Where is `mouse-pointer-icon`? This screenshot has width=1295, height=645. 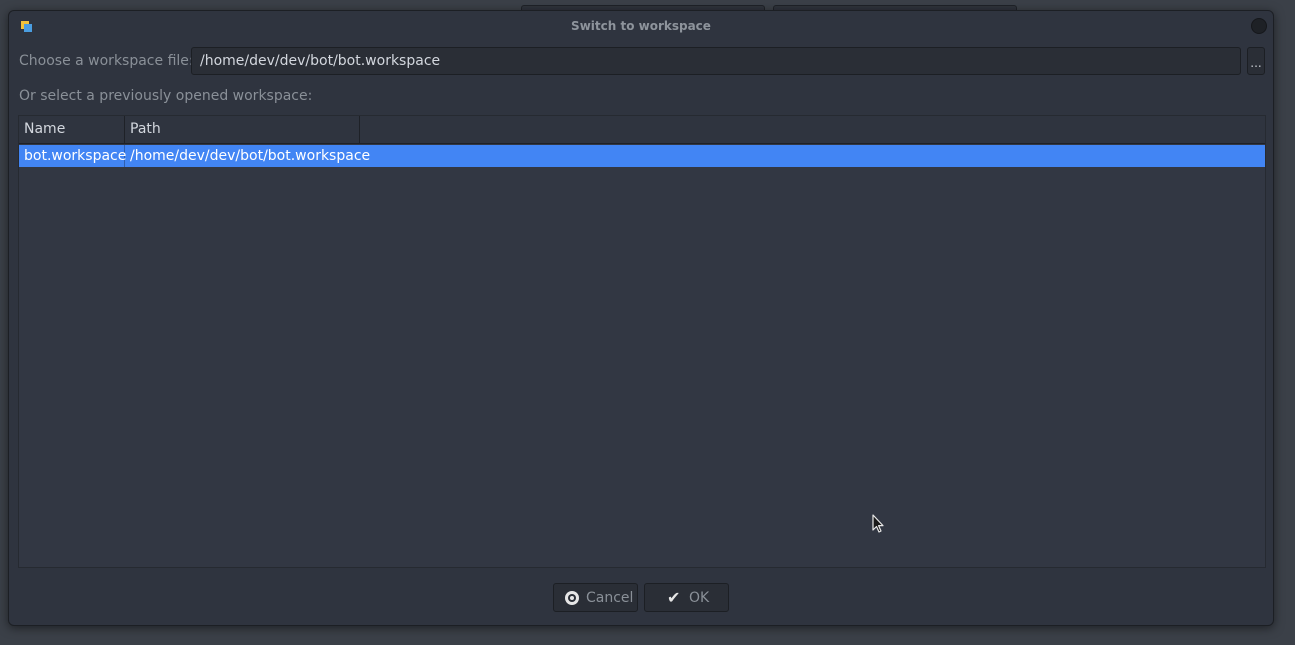
mouse-pointer-icon is located at coordinates (878, 523).